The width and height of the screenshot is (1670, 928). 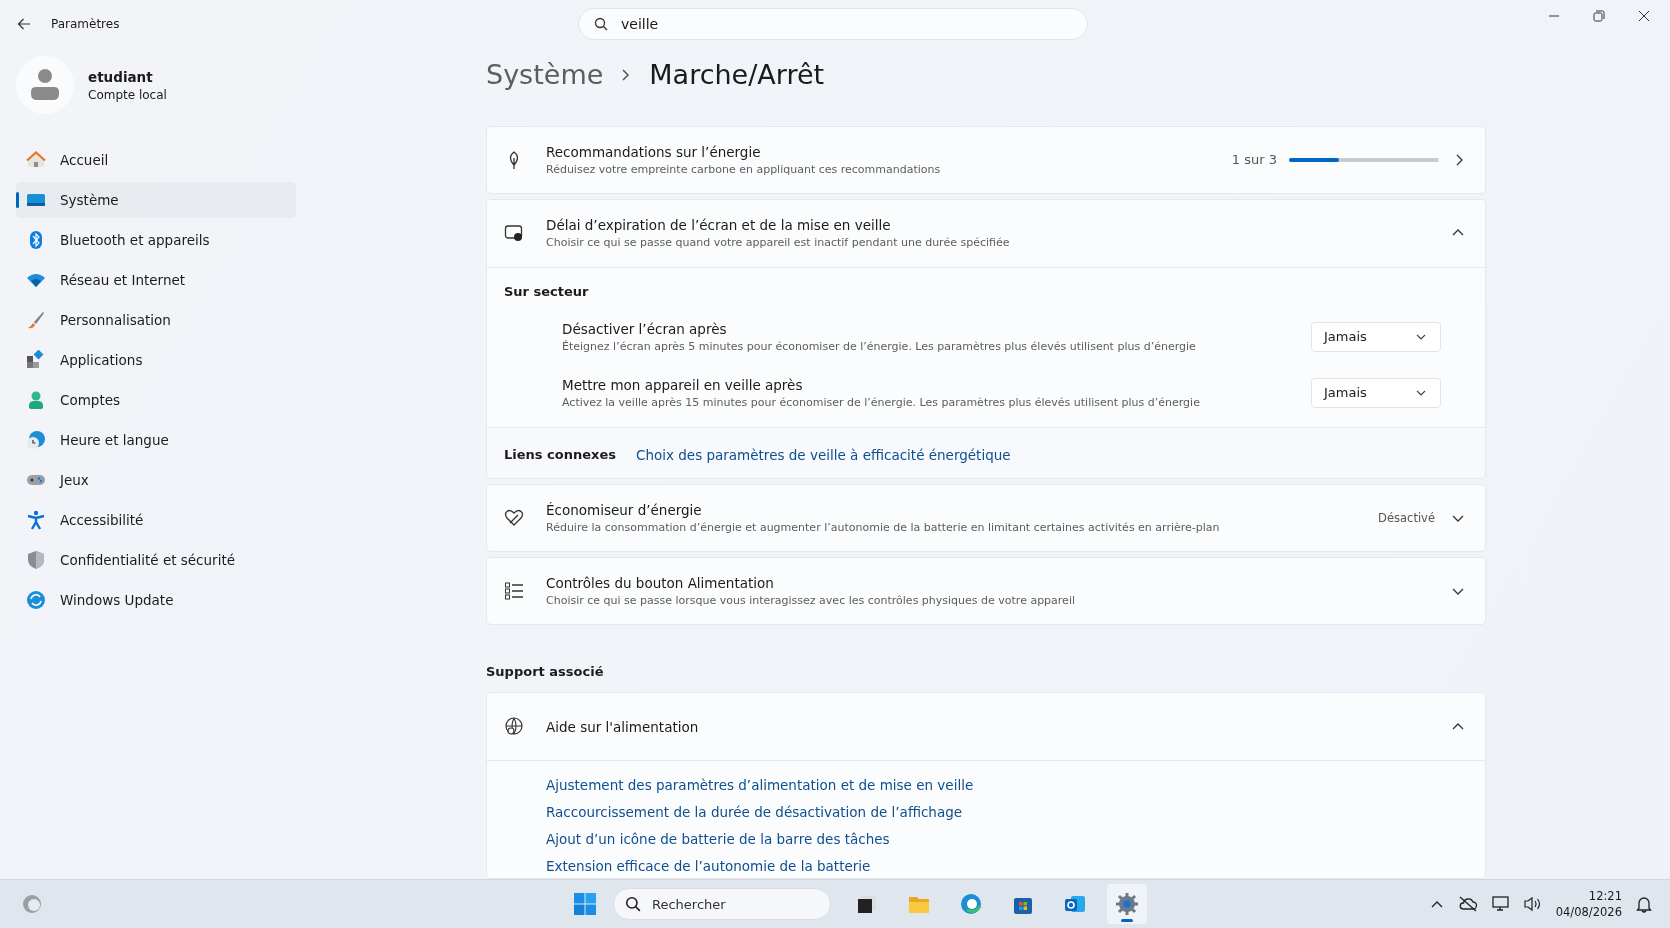 I want to click on brush-icon, so click(x=36, y=320).